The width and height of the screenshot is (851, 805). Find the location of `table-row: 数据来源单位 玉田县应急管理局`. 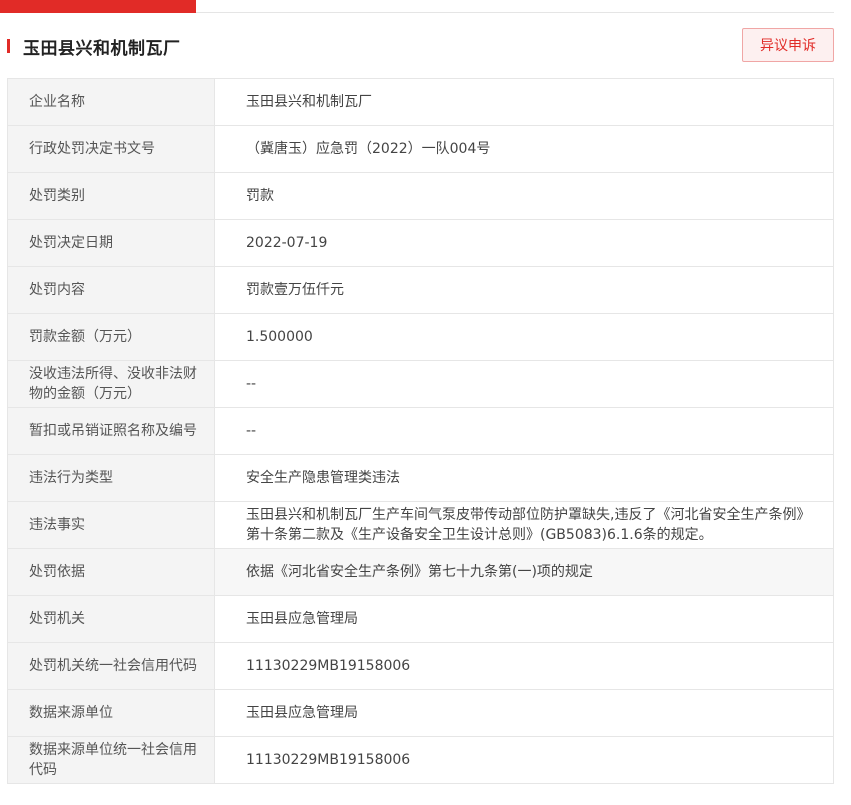

table-row: 数据来源单位 玉田县应急管理局 is located at coordinates (420, 713).